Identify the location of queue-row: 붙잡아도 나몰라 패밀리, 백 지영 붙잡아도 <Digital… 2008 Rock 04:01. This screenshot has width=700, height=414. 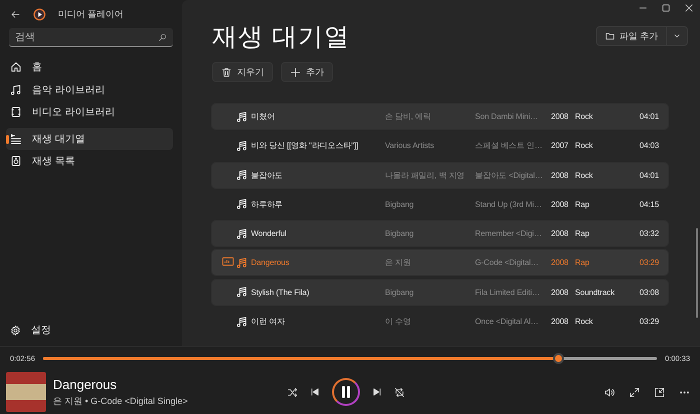
(440, 175).